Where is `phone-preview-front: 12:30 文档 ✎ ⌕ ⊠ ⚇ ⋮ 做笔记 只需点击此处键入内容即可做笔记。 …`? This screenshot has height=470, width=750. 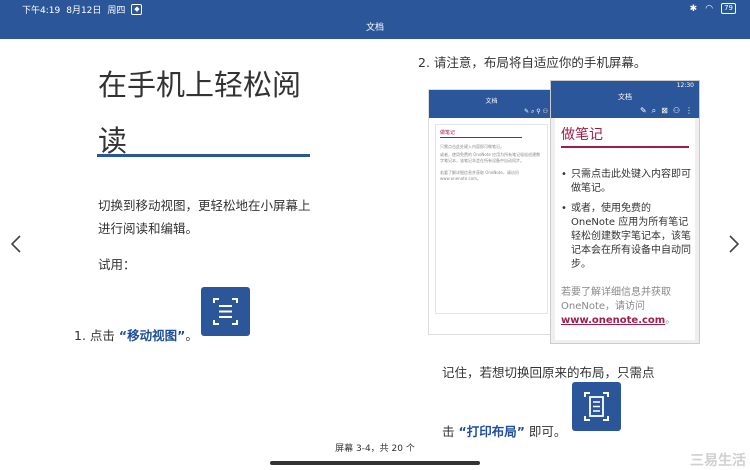 phone-preview-front: 12:30 文档 ✎ ⌕ ⊠ ⚇ ⋮ 做笔记 只需点击此处键入内容即可做笔记。 … is located at coordinates (625, 212).